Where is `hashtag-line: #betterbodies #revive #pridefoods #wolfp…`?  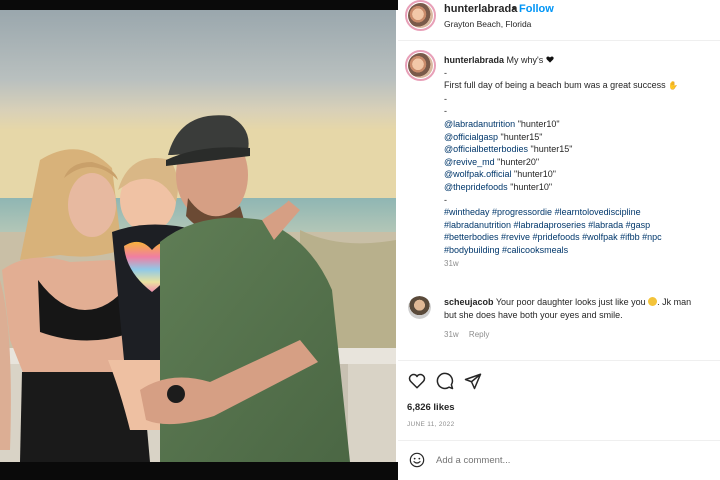 hashtag-line: #betterbodies #revive #pridefoods #wolfp… is located at coordinates (581, 237).